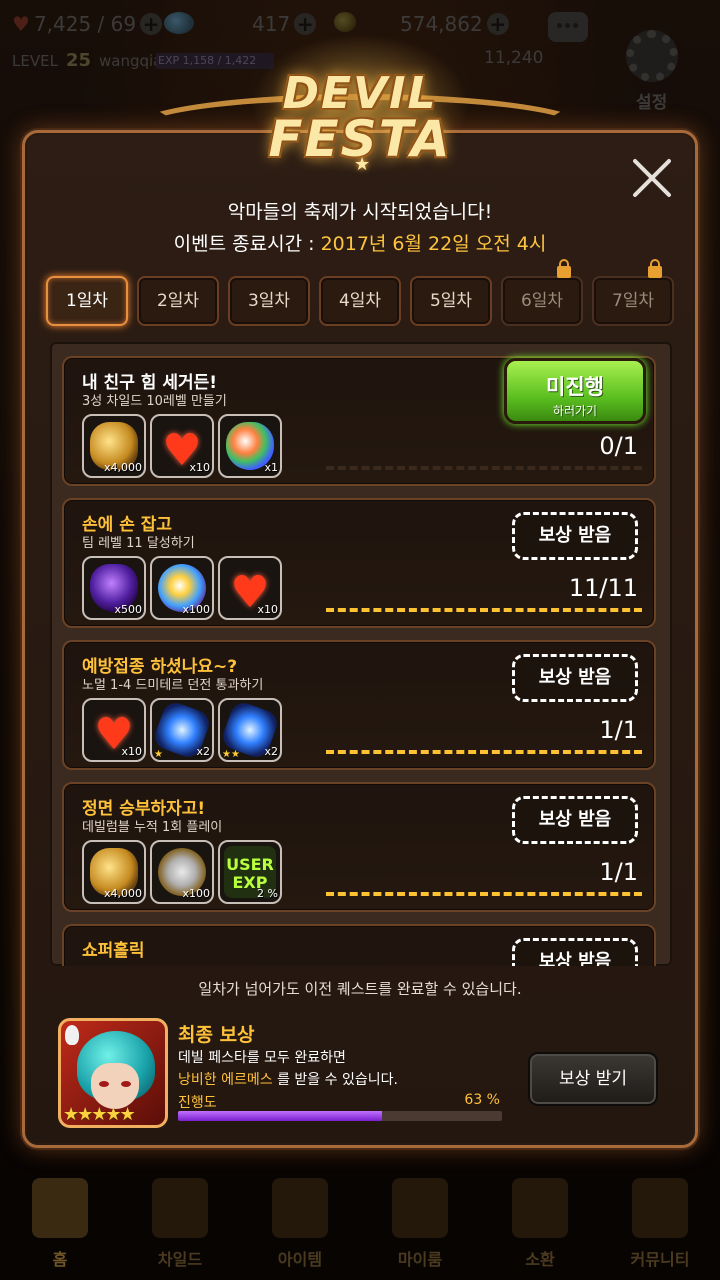 The image size is (720, 1280). What do you see at coordinates (197, 1103) in the screenshot?
I see `progress-label: 진행도` at bounding box center [197, 1103].